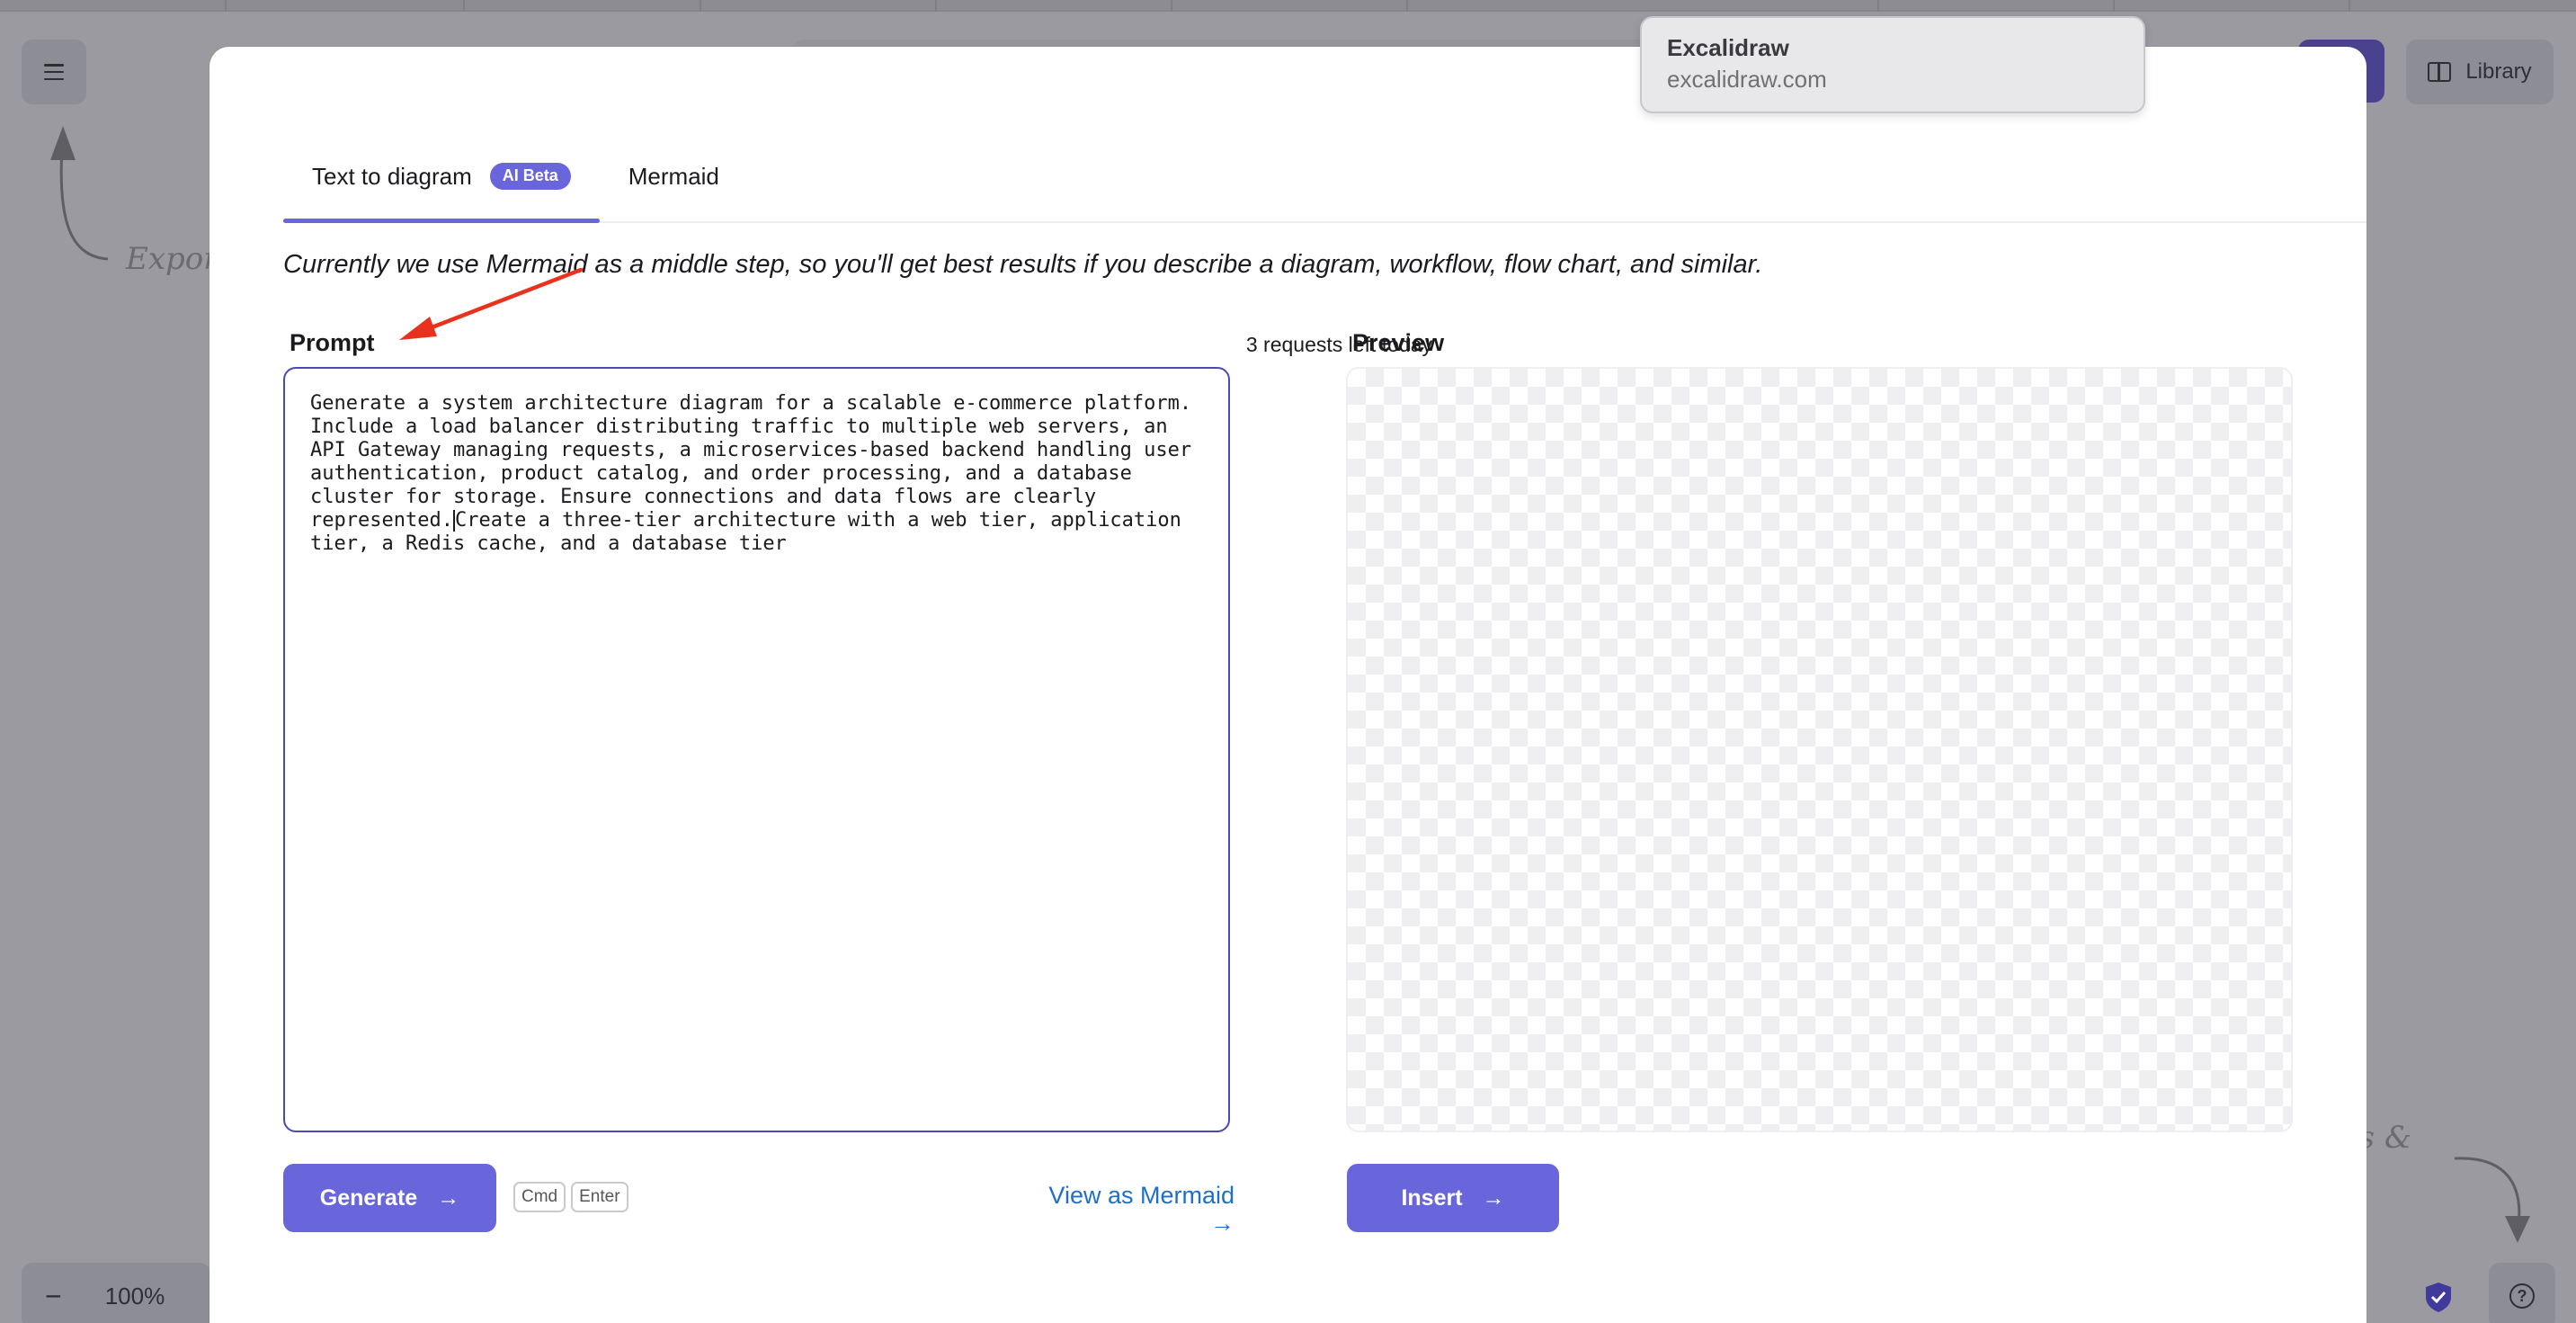  What do you see at coordinates (2438, 1297) in the screenshot?
I see `shield-icon` at bounding box center [2438, 1297].